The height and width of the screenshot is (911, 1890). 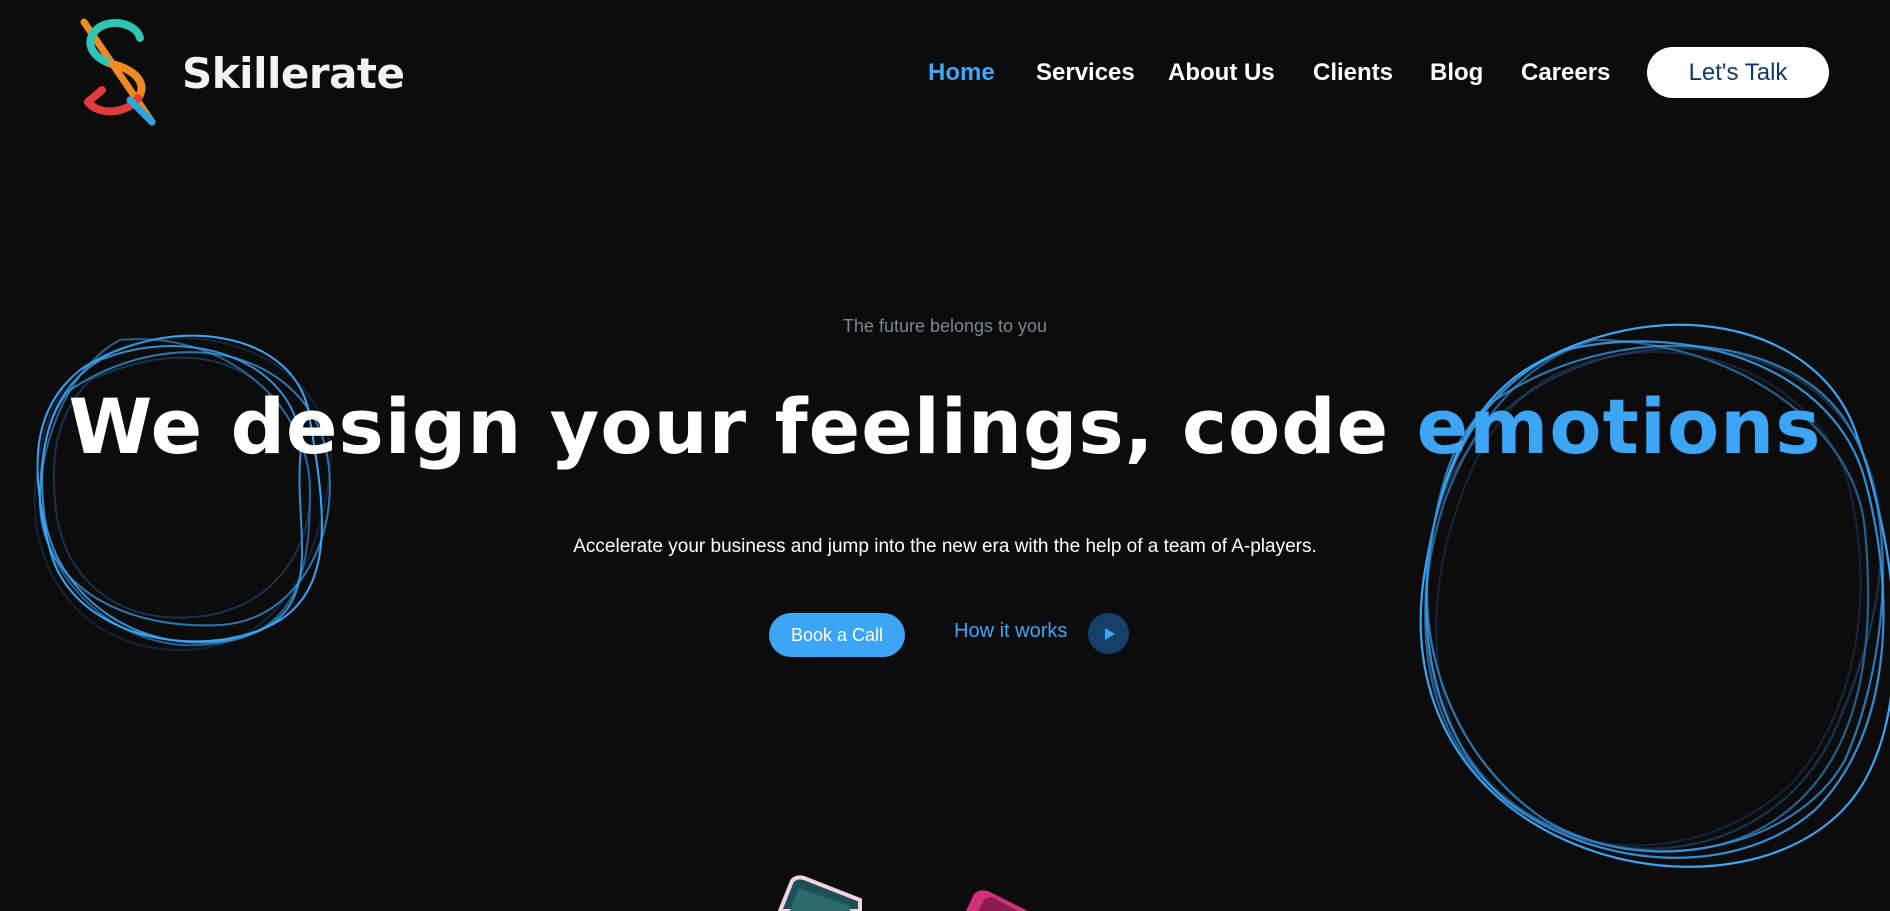 What do you see at coordinates (293, 73) in the screenshot?
I see `brand-name: Skillerate` at bounding box center [293, 73].